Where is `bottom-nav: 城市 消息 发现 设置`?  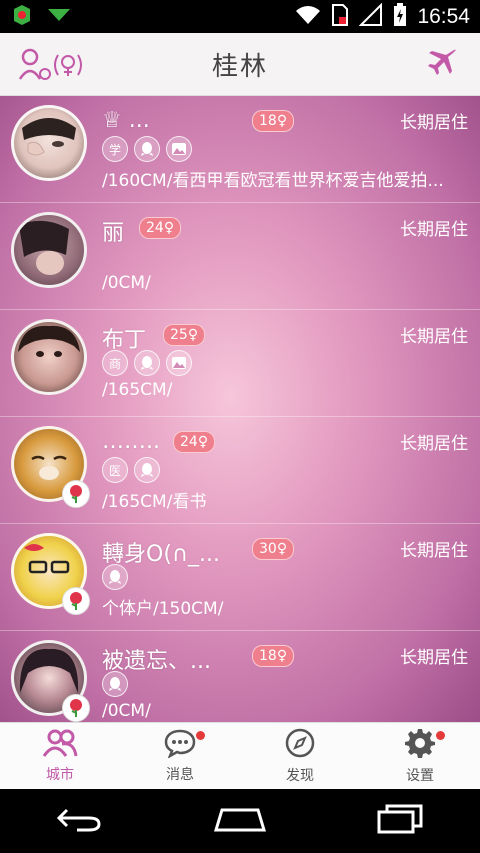
bottom-nav: 城市 消息 发现 设置 is located at coordinates (240, 755).